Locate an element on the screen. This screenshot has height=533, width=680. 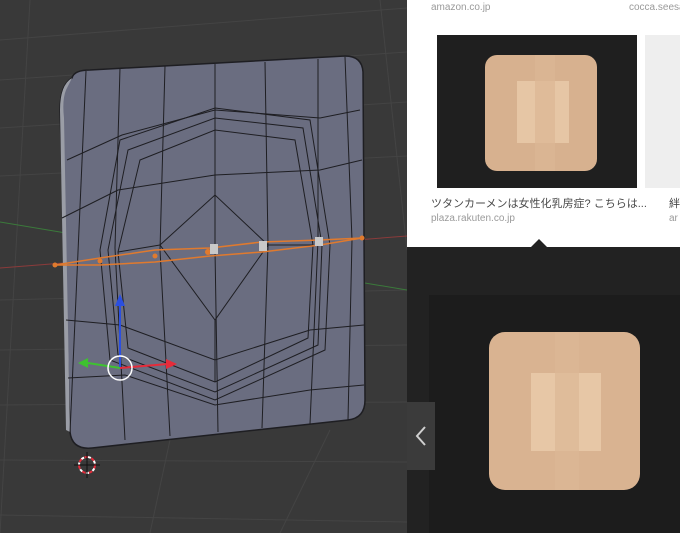
result-domain: ar is located at coordinates (674, 218).